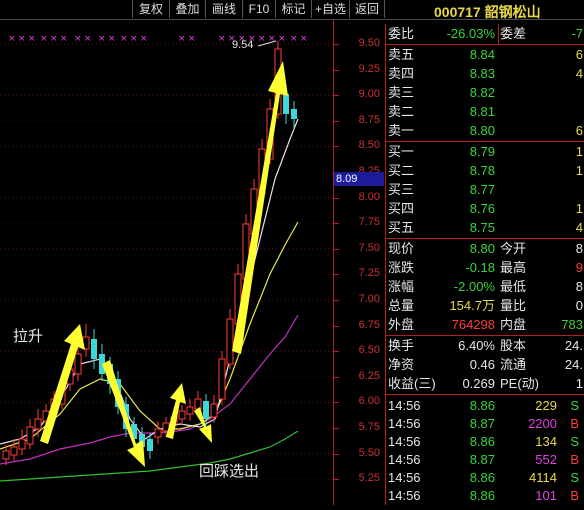 The image size is (584, 510). What do you see at coordinates (520, 383) in the screenshot?
I see `stat-label: PE(动)` at bounding box center [520, 383].